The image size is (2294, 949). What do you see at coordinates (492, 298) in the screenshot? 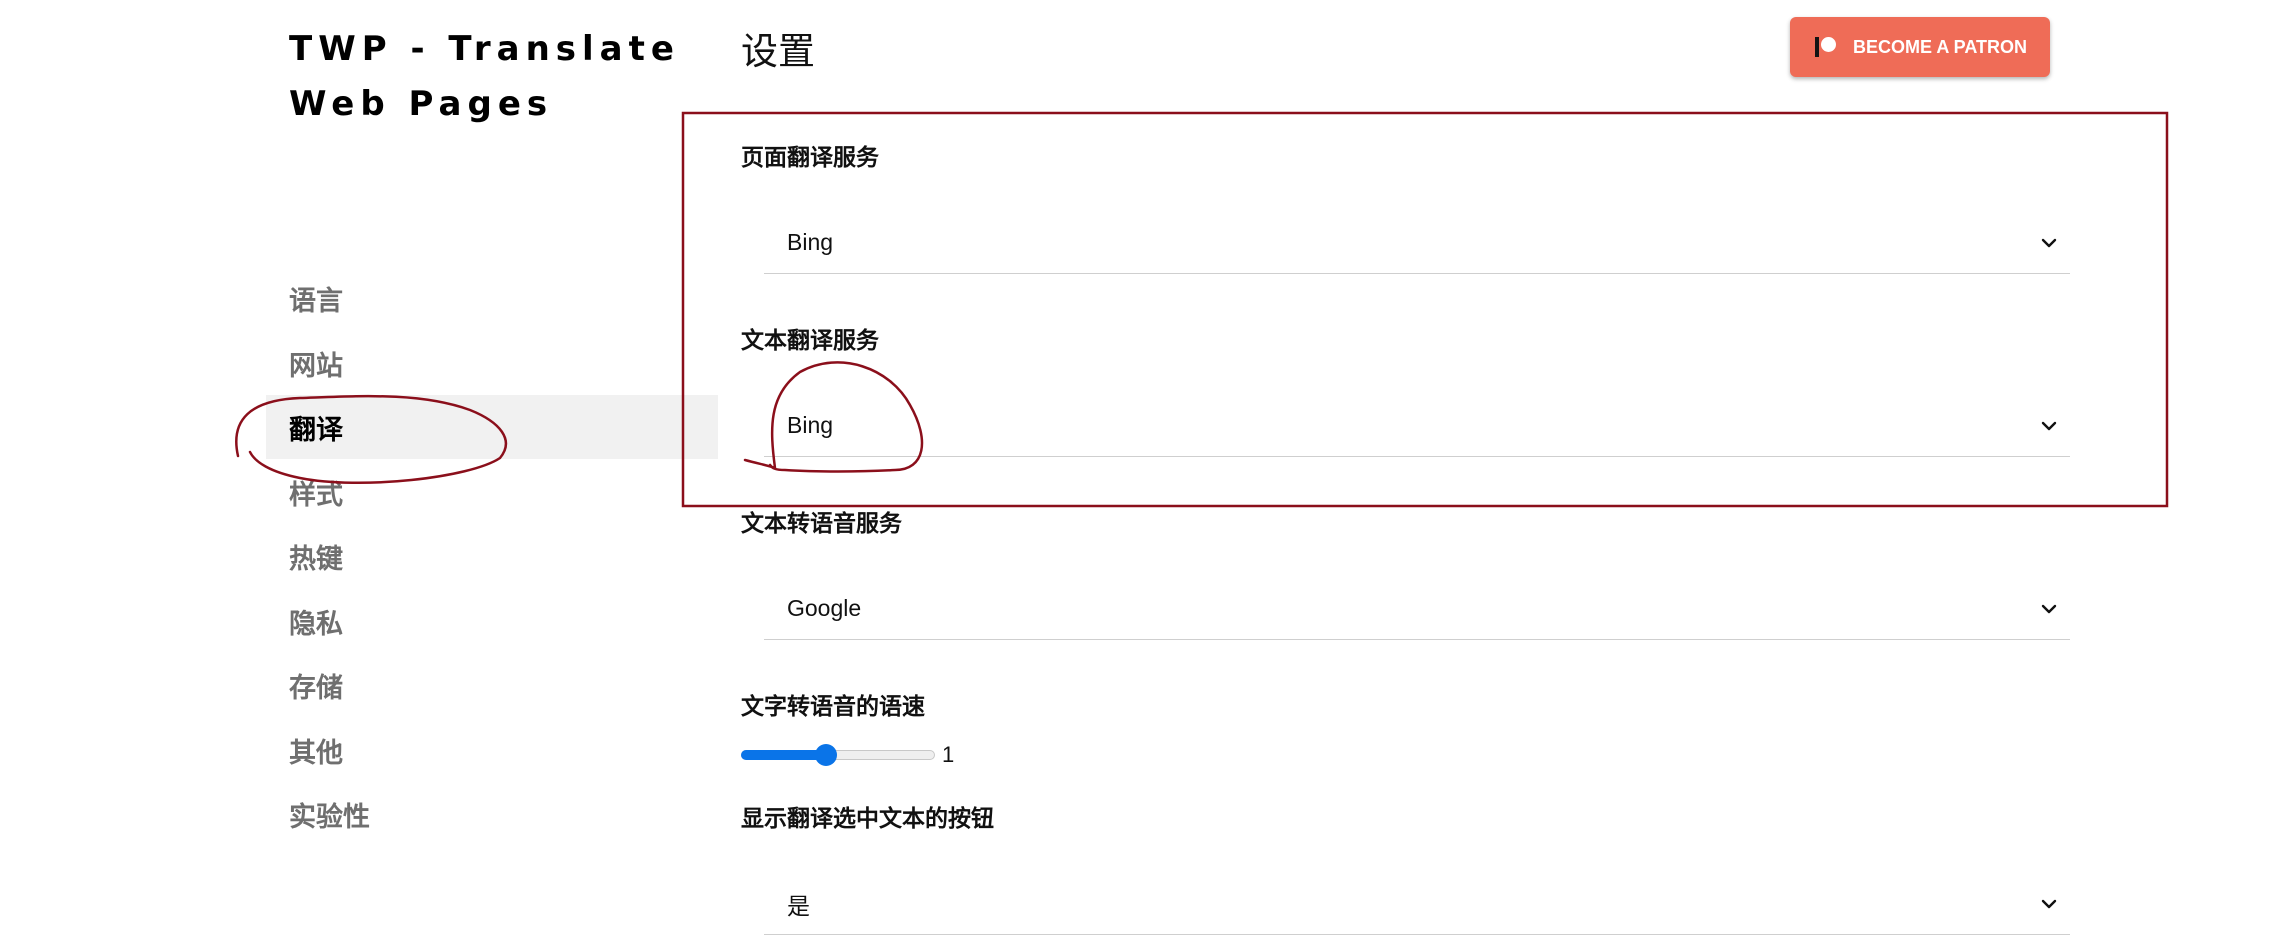
I see `sidebar-item-language: 语言` at bounding box center [492, 298].